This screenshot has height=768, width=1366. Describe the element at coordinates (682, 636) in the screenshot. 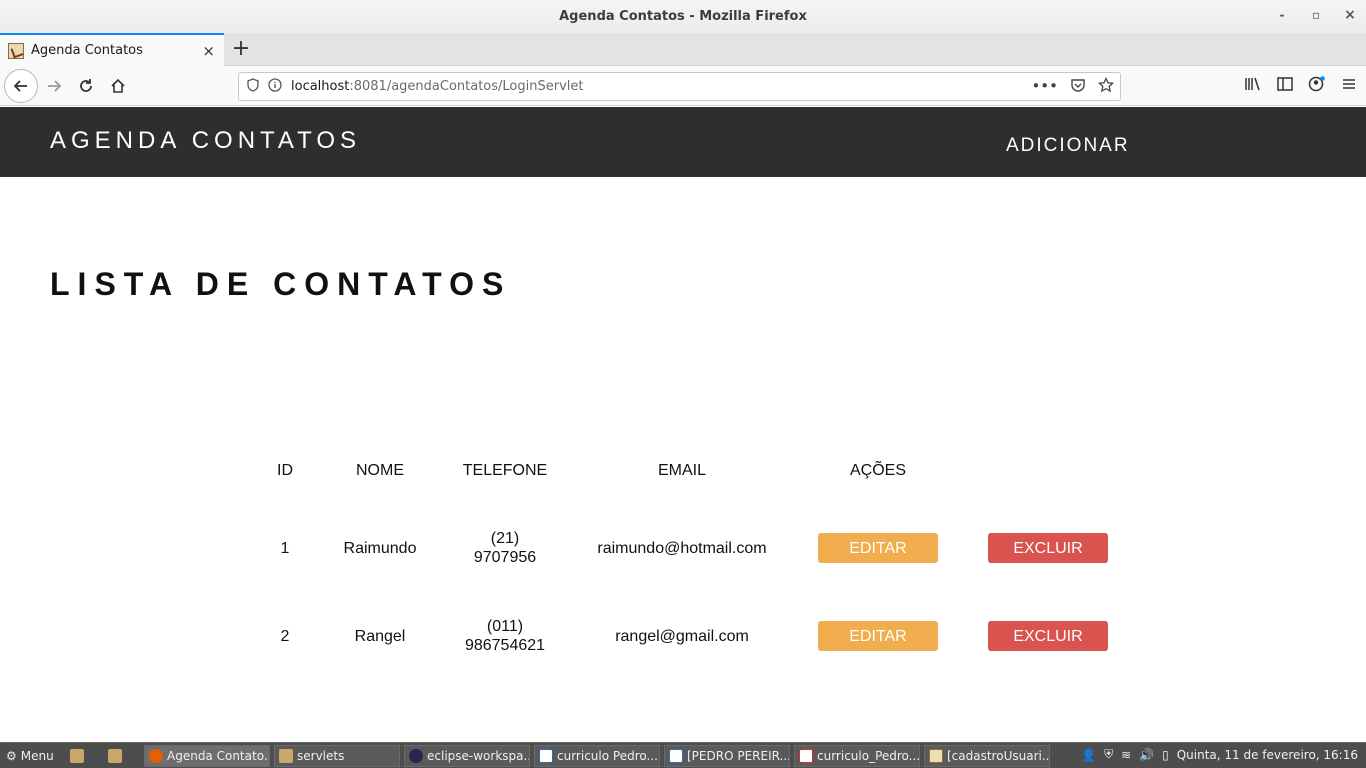

I see `cell-email: rangel@gmail.com` at that location.